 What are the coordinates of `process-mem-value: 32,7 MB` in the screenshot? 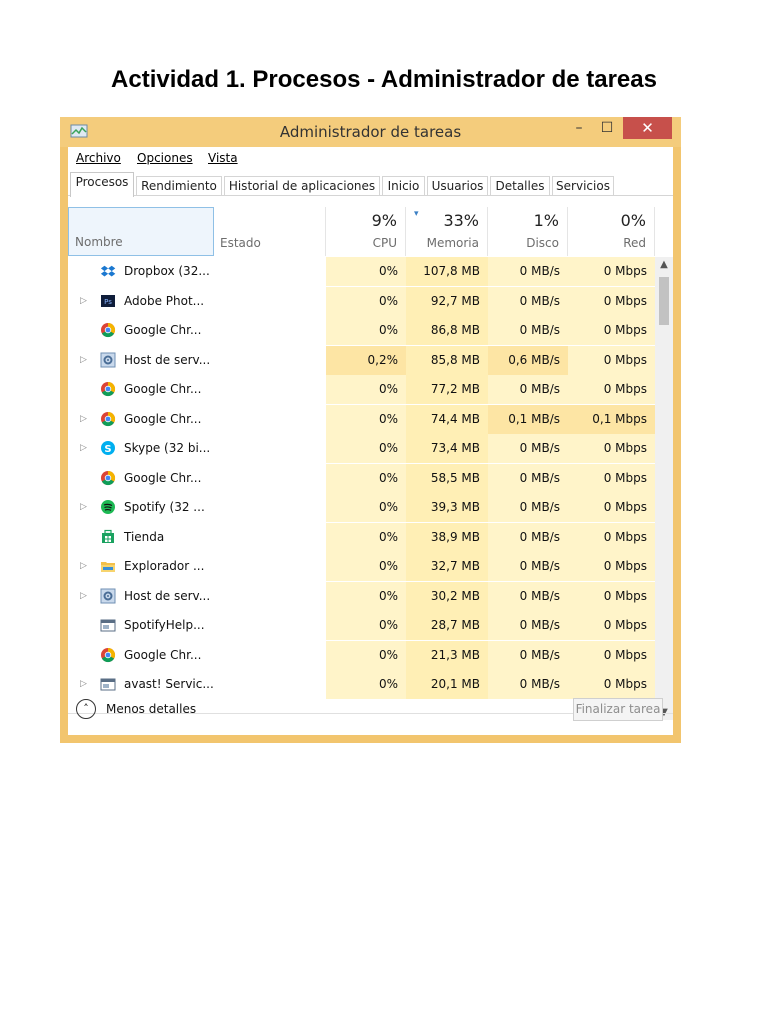 It's located at (455, 566).